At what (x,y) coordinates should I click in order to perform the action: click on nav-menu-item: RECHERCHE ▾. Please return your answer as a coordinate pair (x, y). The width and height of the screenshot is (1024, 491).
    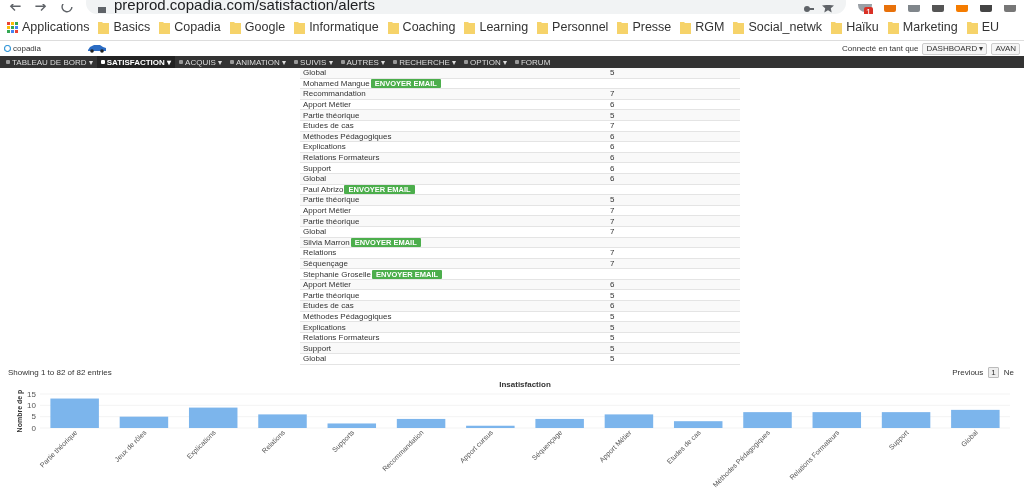
    Looking at the image, I should click on (425, 62).